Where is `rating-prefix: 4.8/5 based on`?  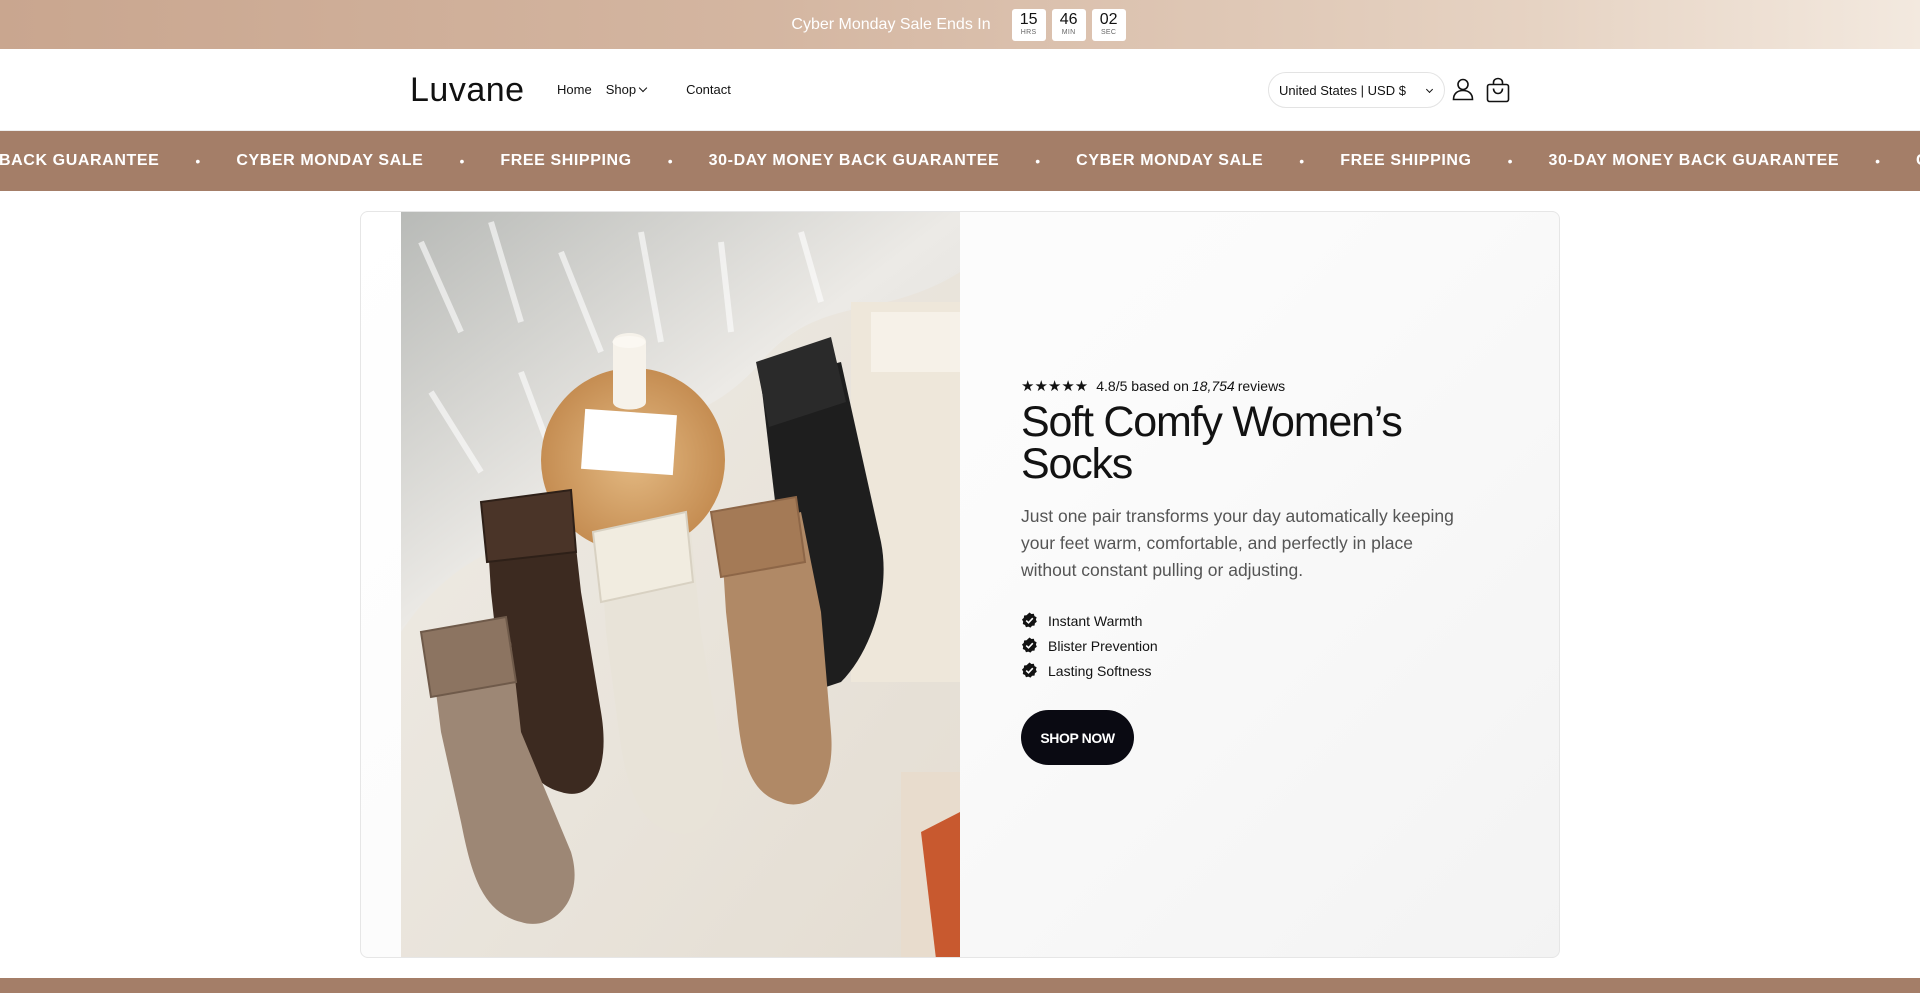
rating-prefix: 4.8/5 based on is located at coordinates (1142, 386).